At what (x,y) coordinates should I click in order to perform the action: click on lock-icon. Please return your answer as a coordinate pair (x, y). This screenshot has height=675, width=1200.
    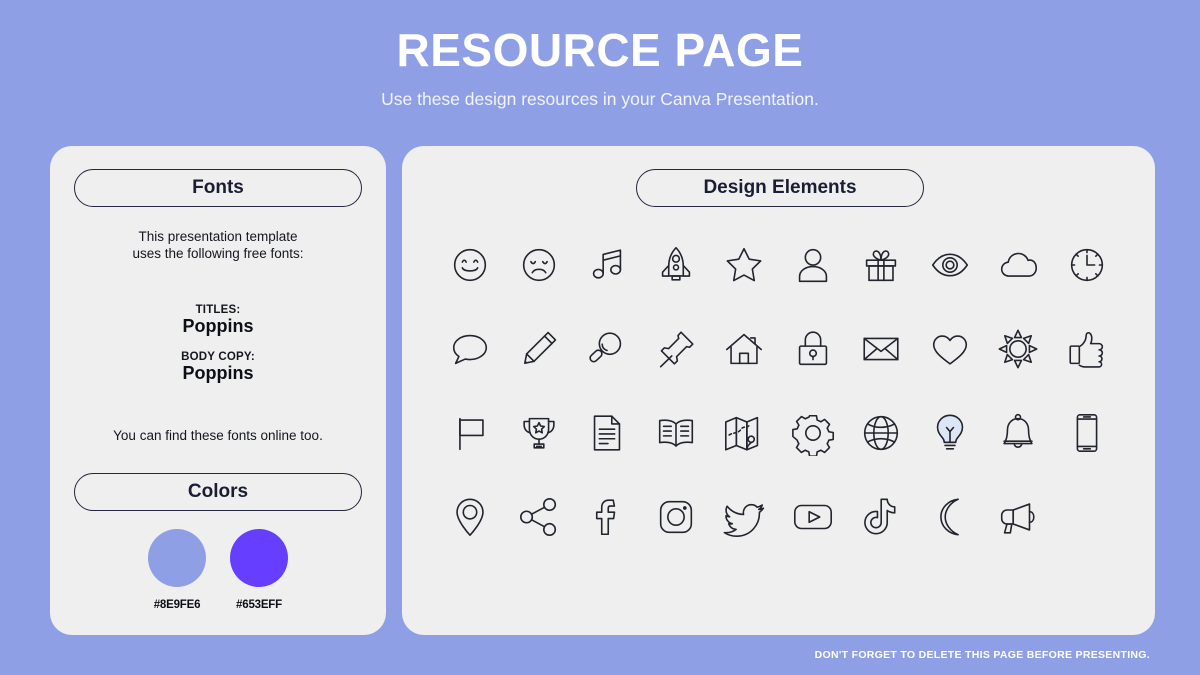
    Looking at the image, I should click on (813, 349).